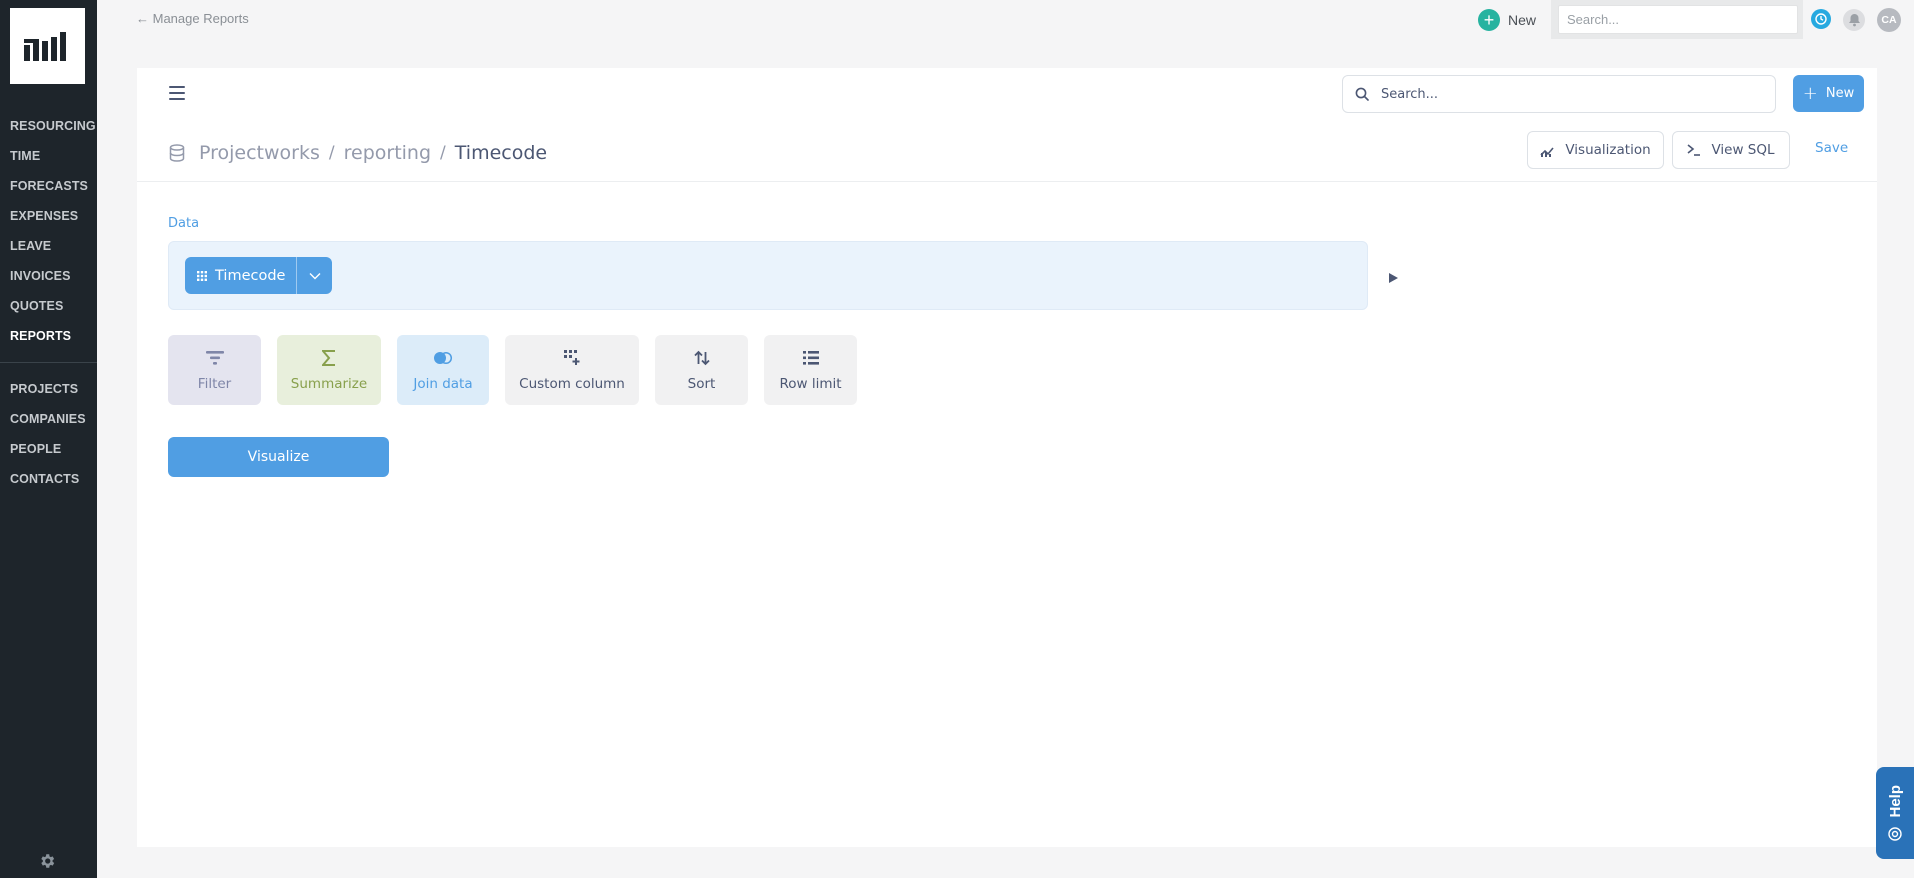 The width and height of the screenshot is (1914, 878). Describe the element at coordinates (259, 153) in the screenshot. I see `breadcrumb-database: Projectworks` at that location.